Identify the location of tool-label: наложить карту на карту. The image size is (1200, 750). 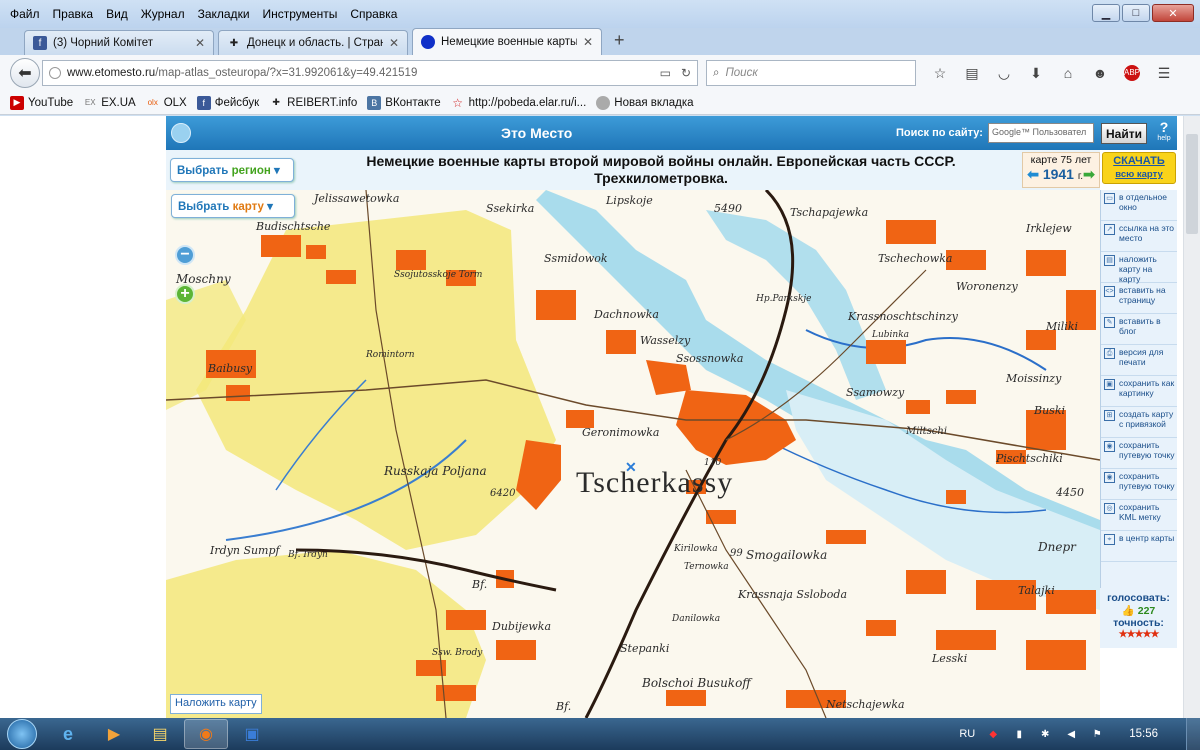
(1138, 269).